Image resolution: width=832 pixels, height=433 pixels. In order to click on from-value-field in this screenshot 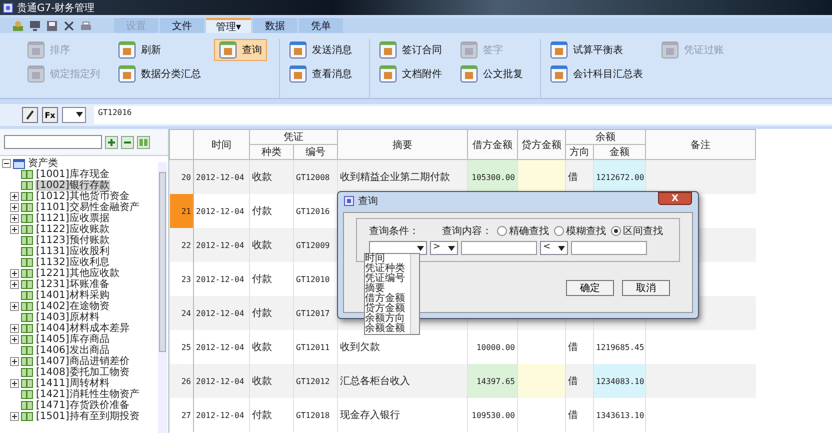, I will do `click(499, 248)`.